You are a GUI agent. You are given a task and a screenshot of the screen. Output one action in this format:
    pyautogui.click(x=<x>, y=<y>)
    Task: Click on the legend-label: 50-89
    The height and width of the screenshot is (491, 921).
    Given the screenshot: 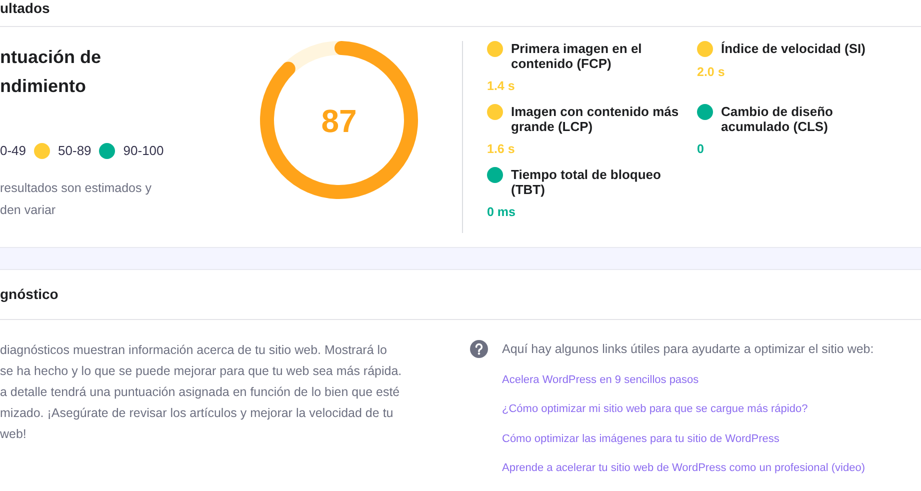 What is the action you would take?
    pyautogui.click(x=75, y=151)
    